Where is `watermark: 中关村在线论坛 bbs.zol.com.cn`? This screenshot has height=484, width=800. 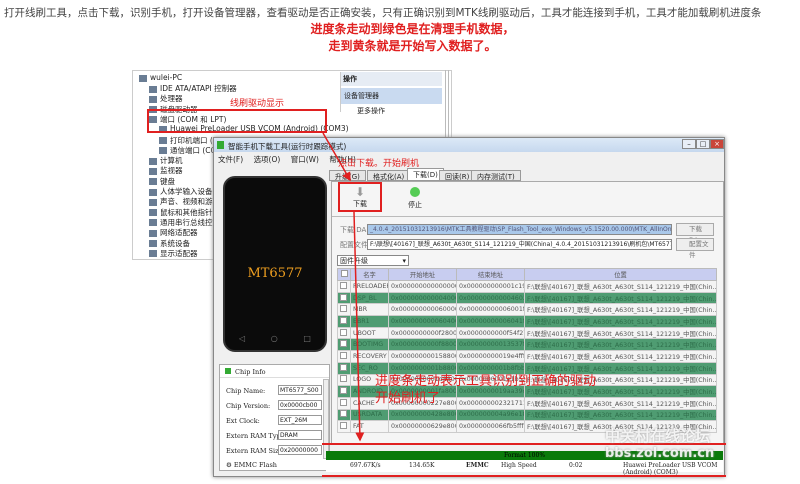
watermark: 中关村在线论坛 bbs.zol.com.cn is located at coordinates (660, 444).